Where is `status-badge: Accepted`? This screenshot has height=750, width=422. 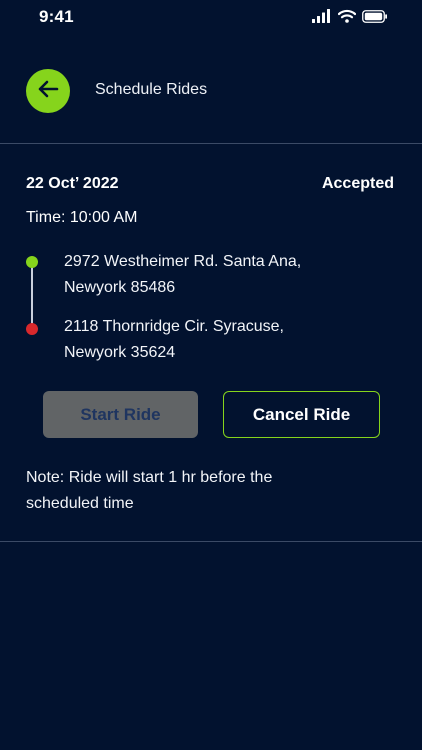 status-badge: Accepted is located at coordinates (357, 183).